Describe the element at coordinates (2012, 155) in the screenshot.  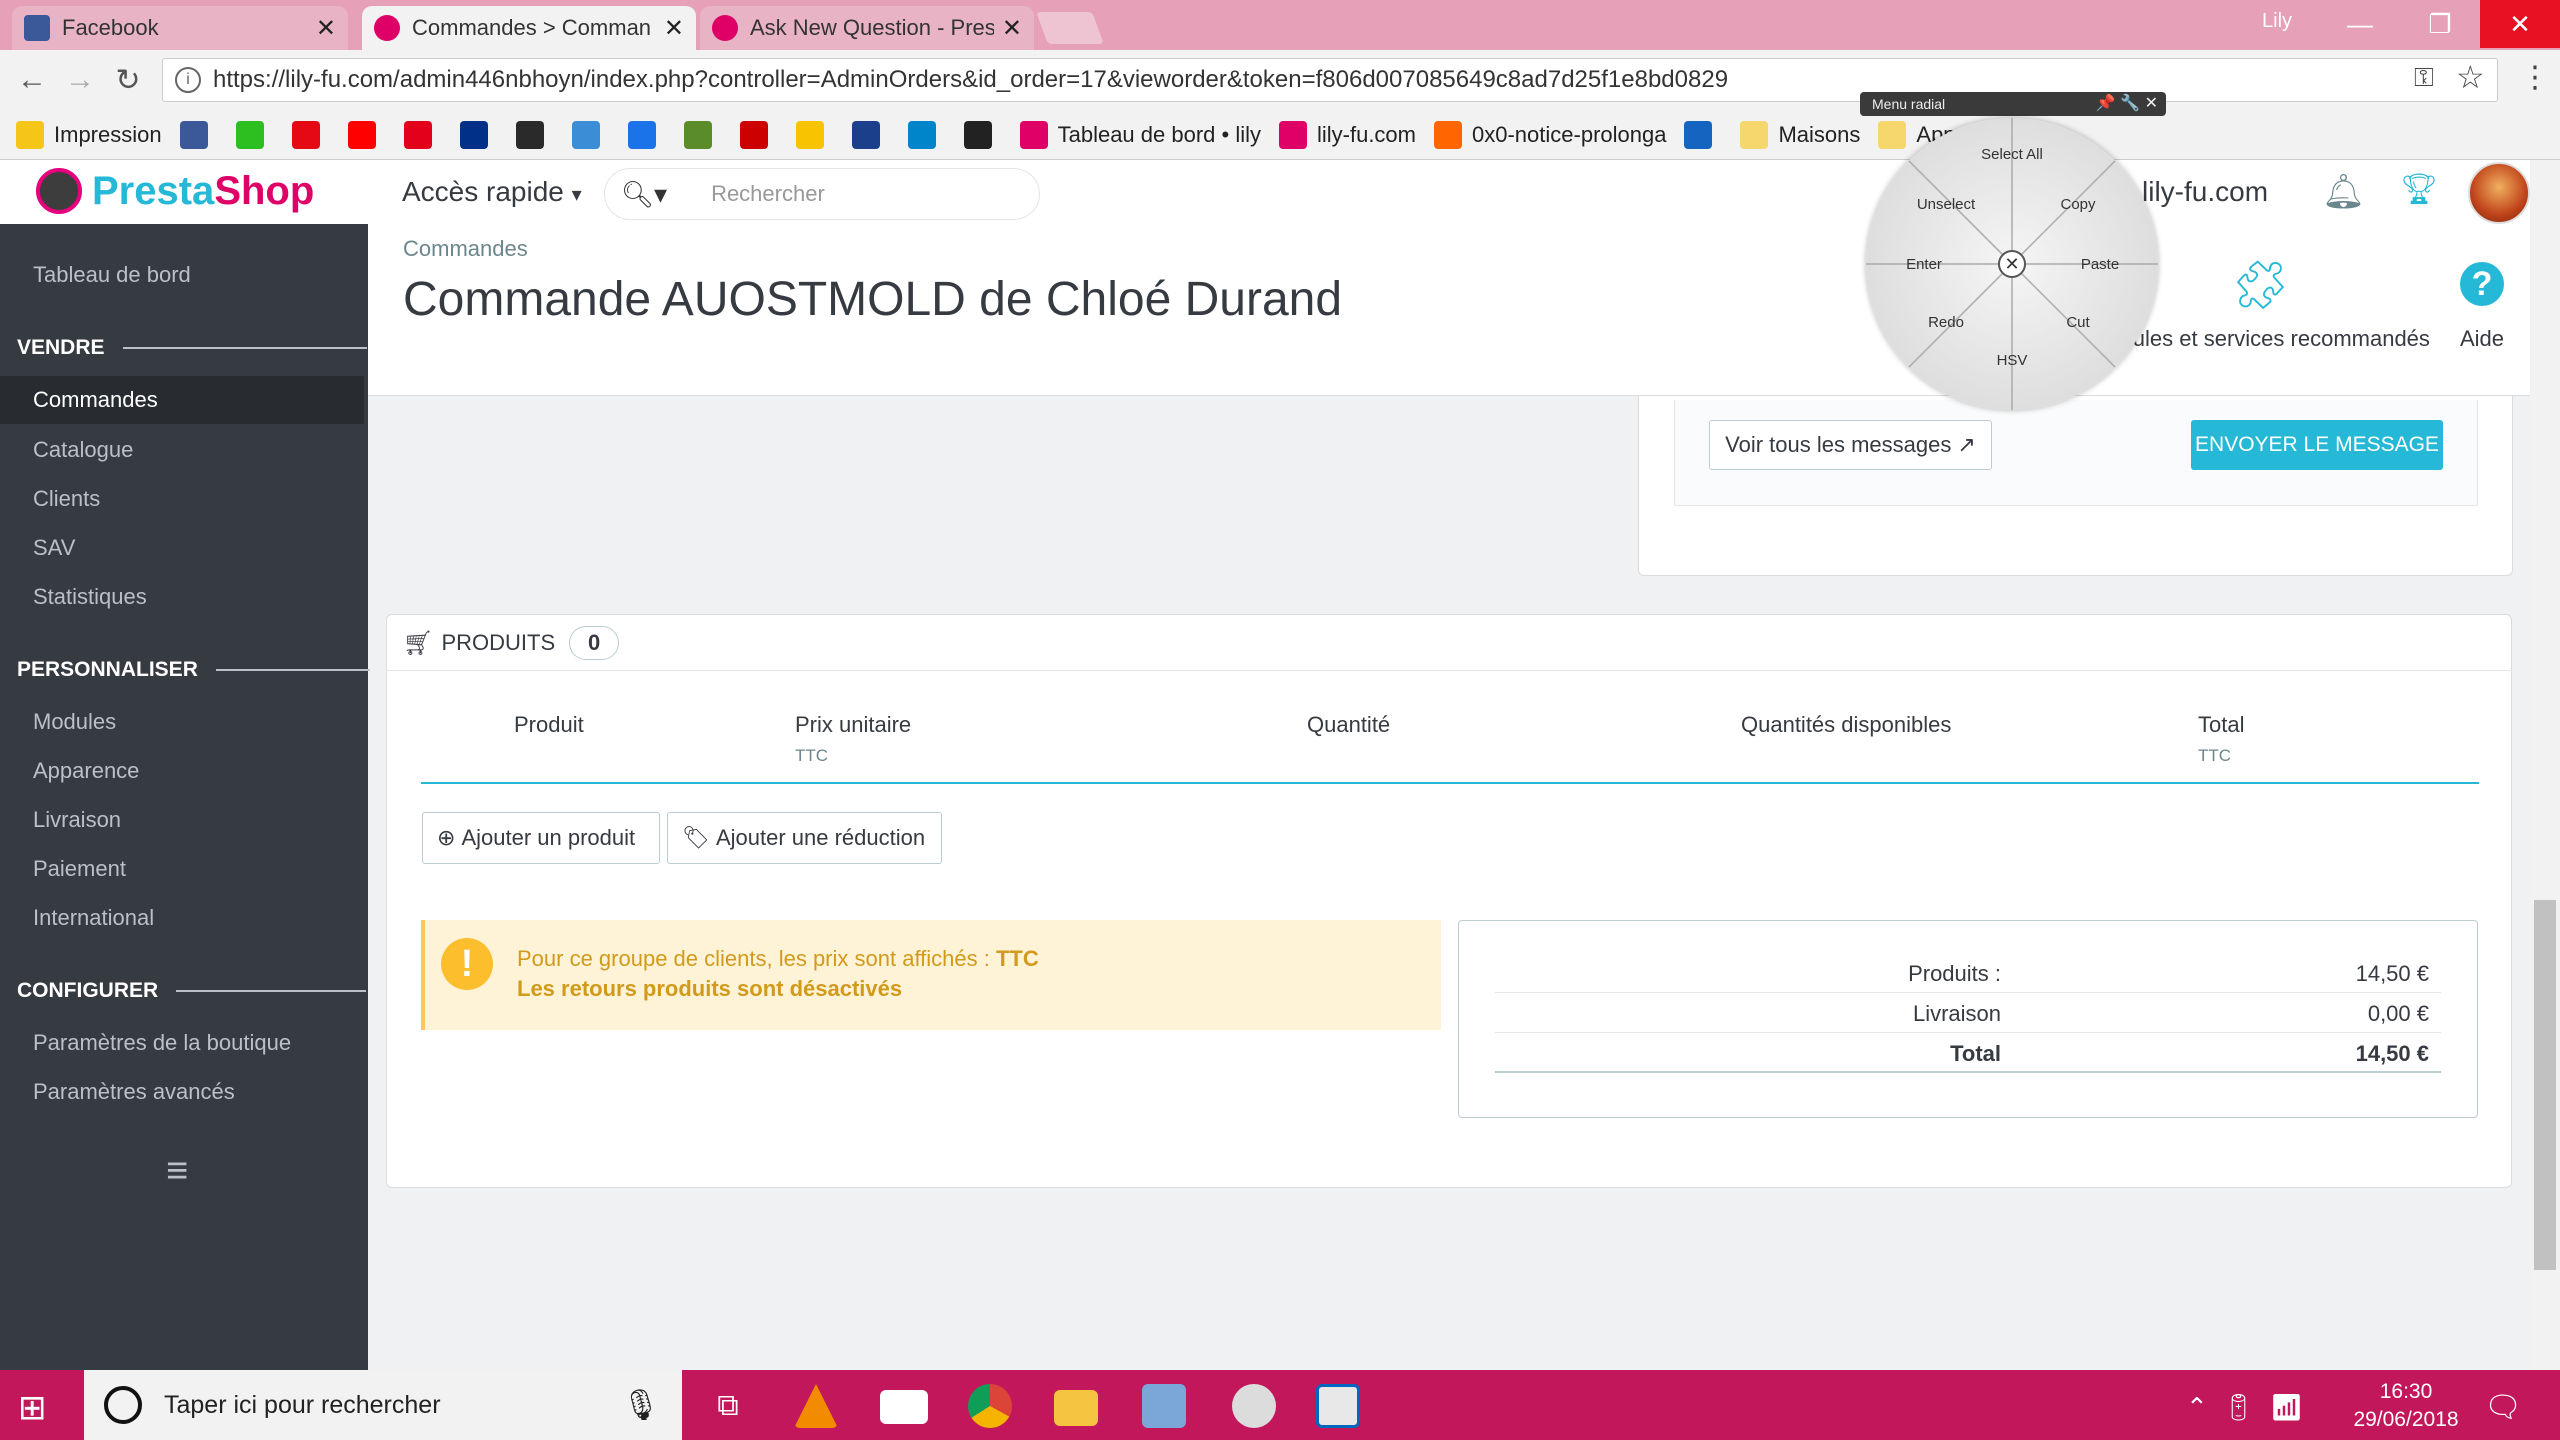
I see `radial-select-all: Select All` at that location.